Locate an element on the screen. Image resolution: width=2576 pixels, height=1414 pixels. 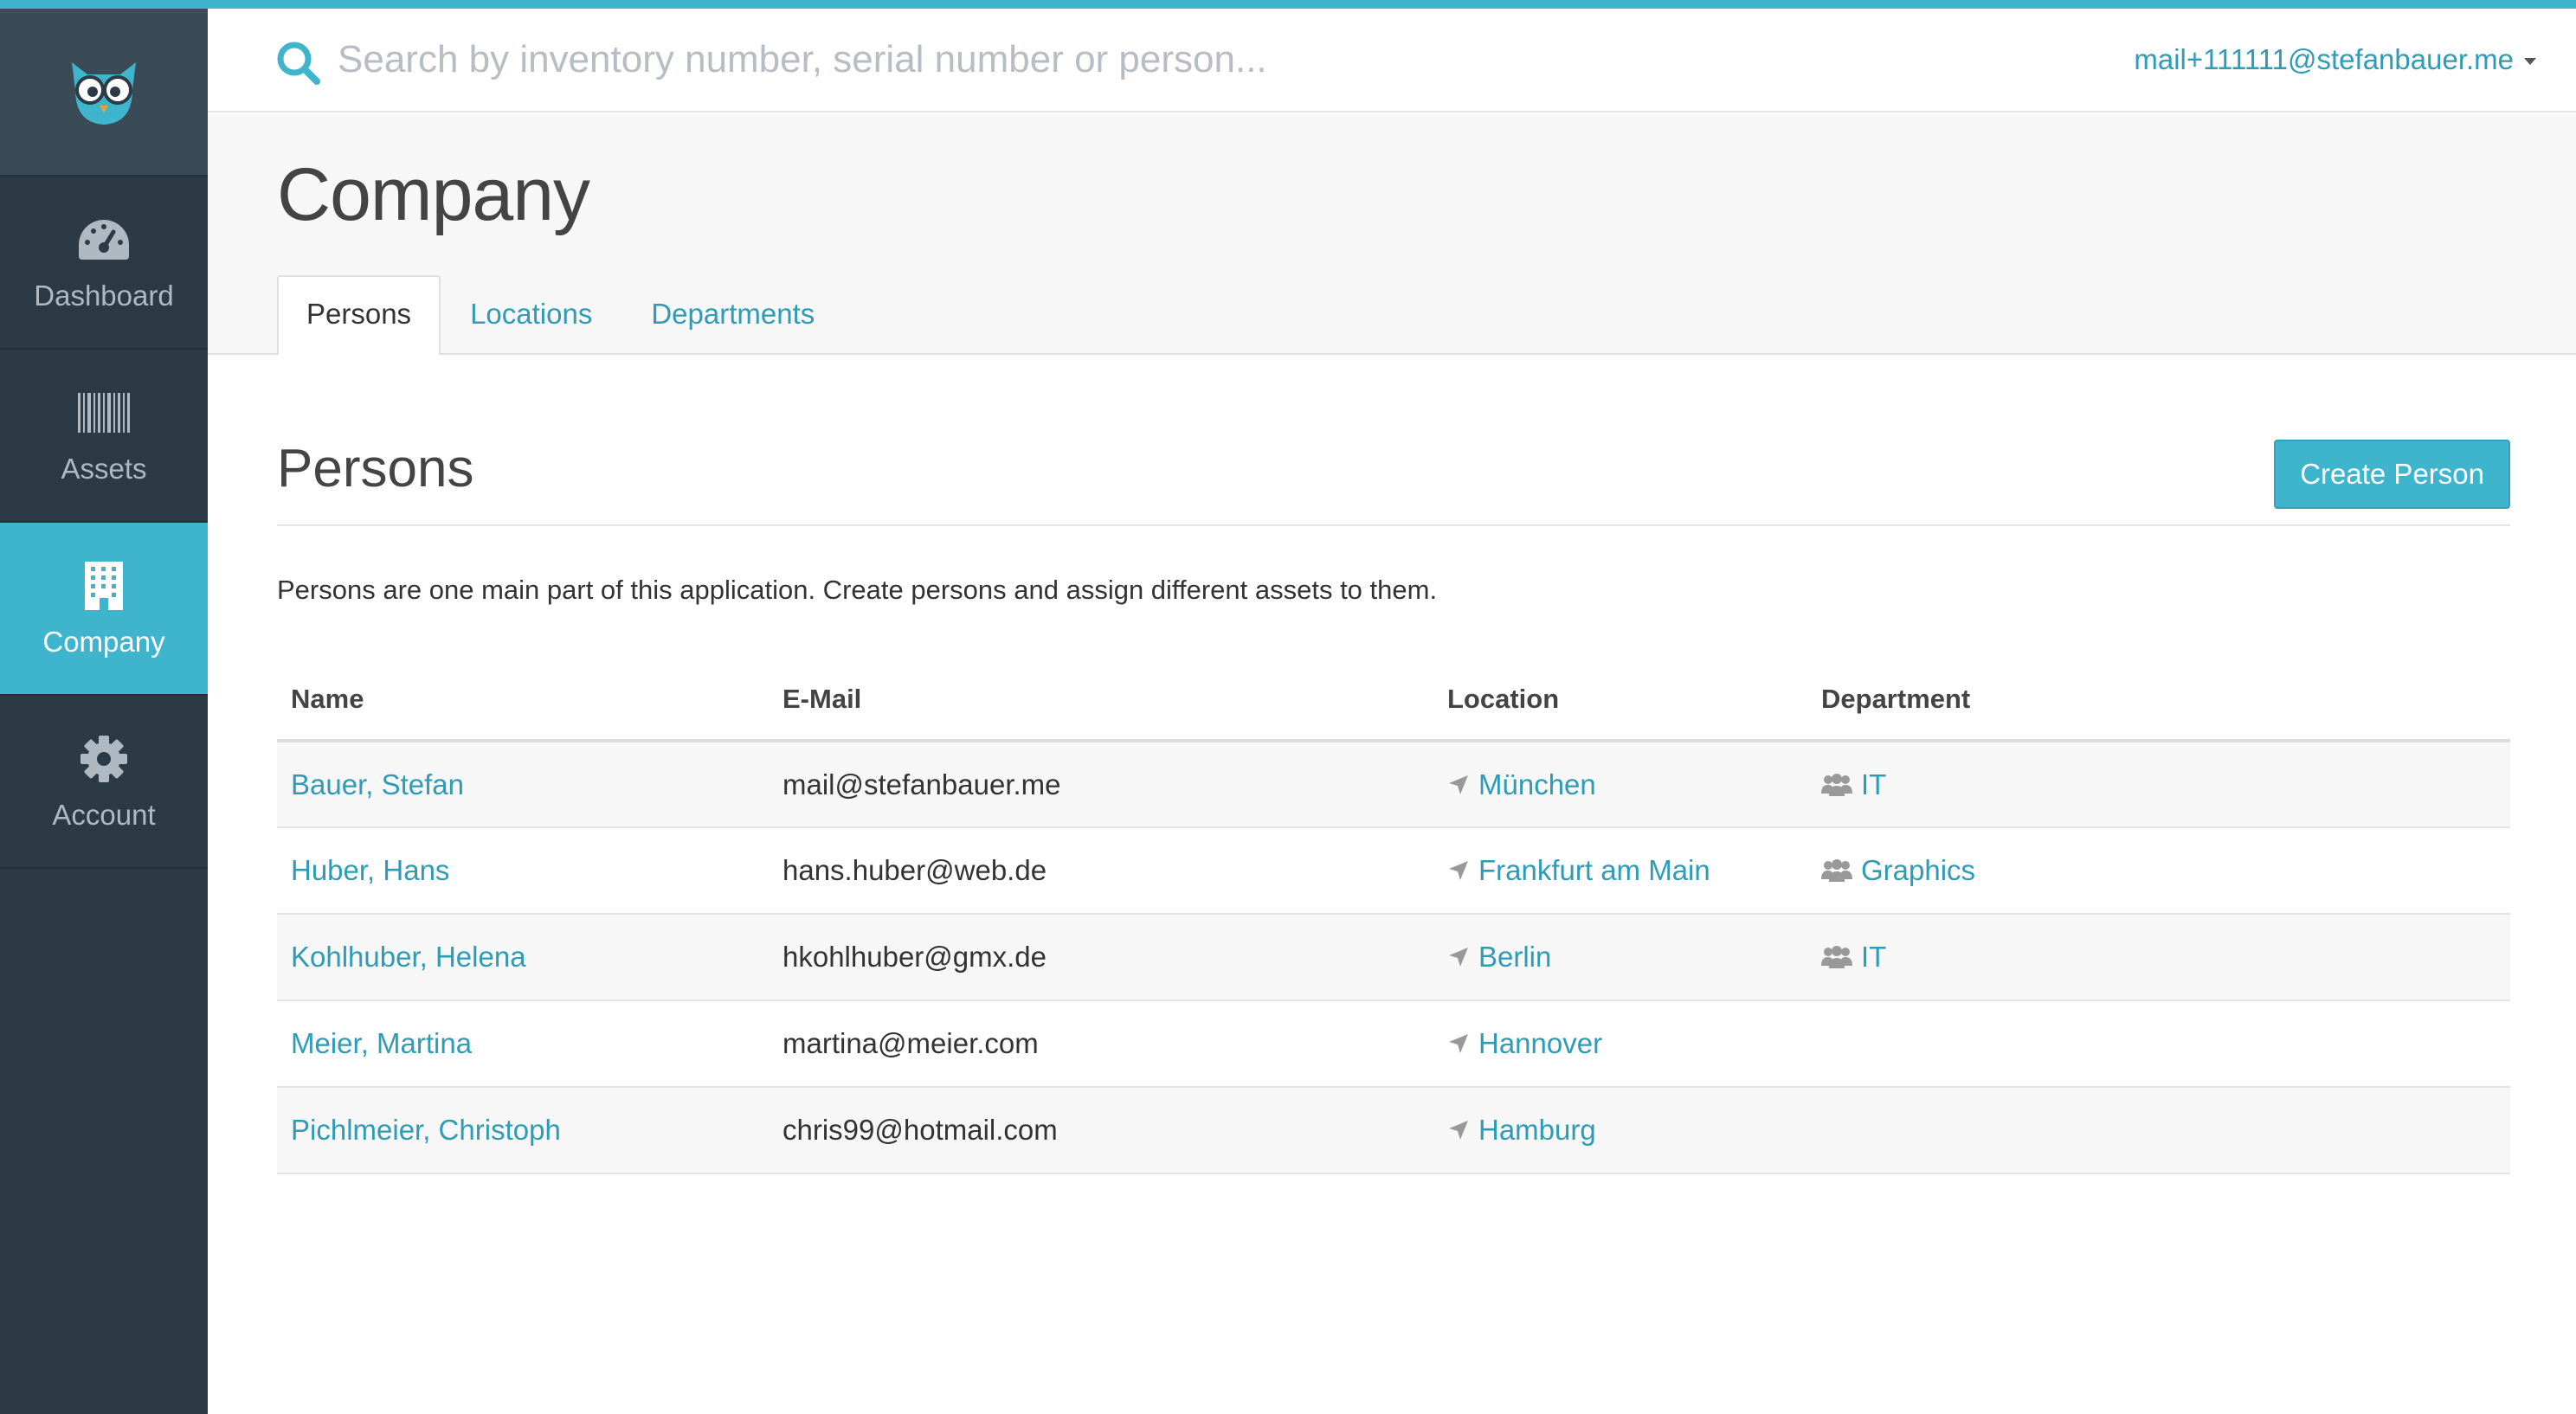
section-header: Persons Create Person is located at coordinates (1393, 441).